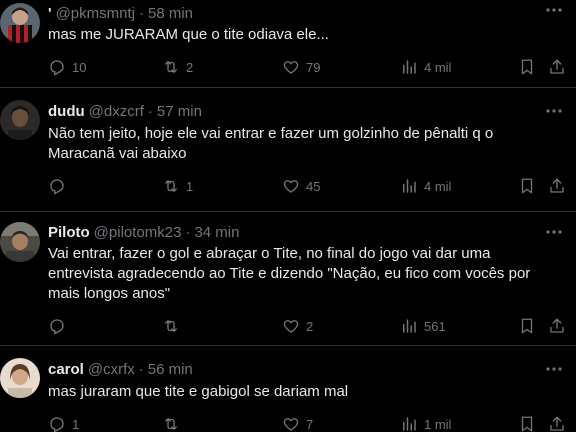  Describe the element at coordinates (76, 424) in the screenshot. I see `reply-count: 1` at that location.